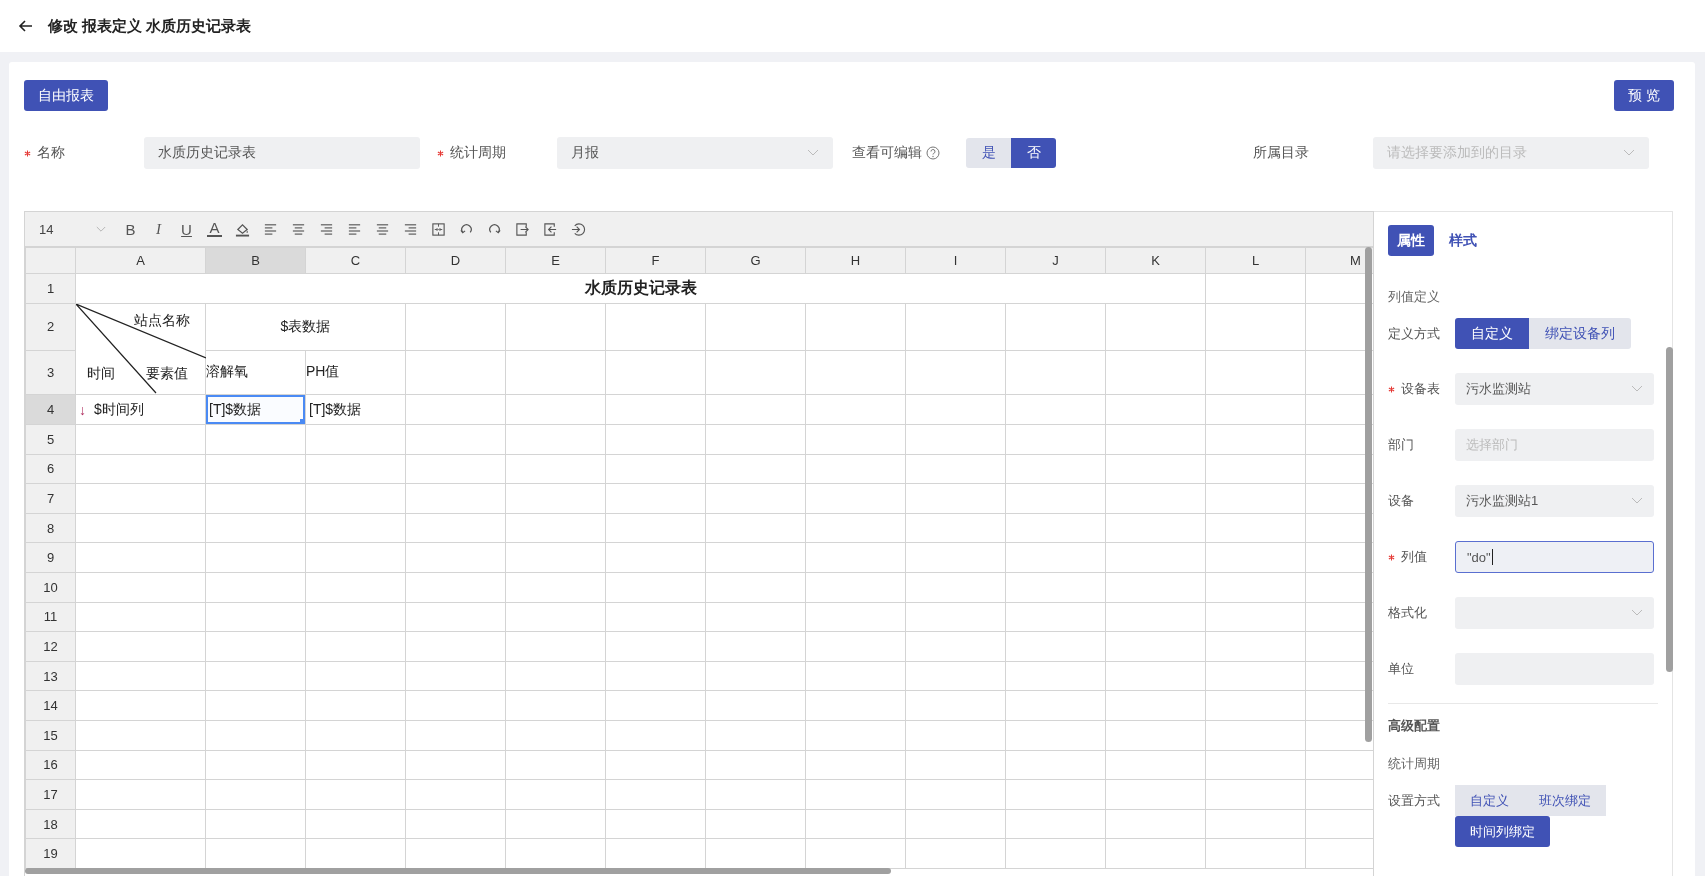 This screenshot has height=876, width=1705. What do you see at coordinates (1420, 389) in the screenshot?
I see `field-label: 设备表` at bounding box center [1420, 389].